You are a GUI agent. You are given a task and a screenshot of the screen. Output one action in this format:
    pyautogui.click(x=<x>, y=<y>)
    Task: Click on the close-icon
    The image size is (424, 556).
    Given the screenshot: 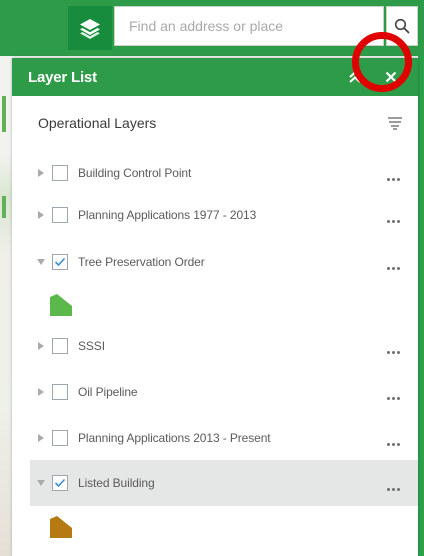 What is the action you would take?
    pyautogui.click(x=391, y=77)
    